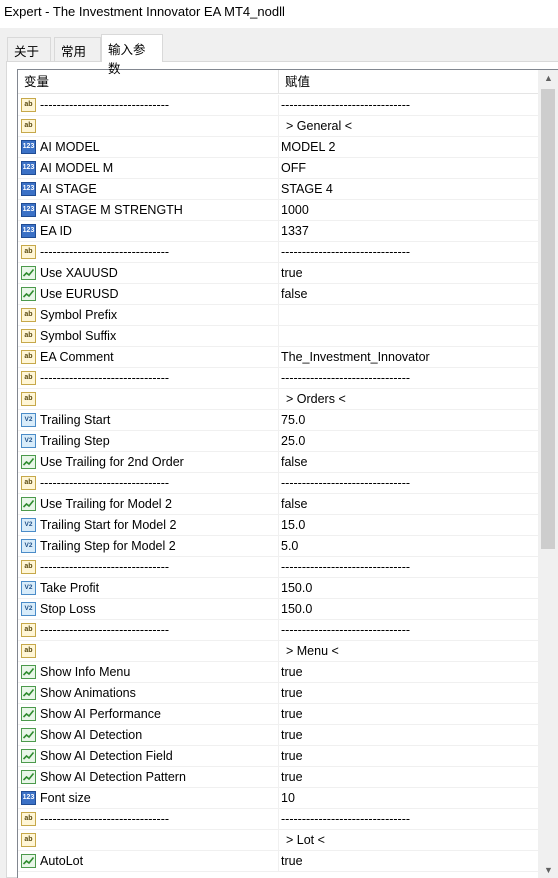 Image resolution: width=558 pixels, height=878 pixels. I want to click on scrollbar-thumb, so click(548, 319).